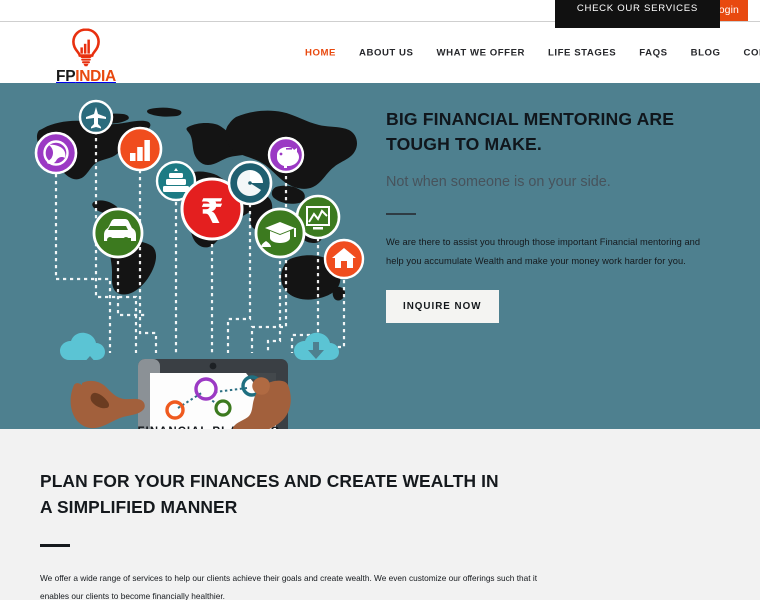  Describe the element at coordinates (637, 14) in the screenshot. I see `check-our-services-button: CHECK OUR SERVICES` at that location.